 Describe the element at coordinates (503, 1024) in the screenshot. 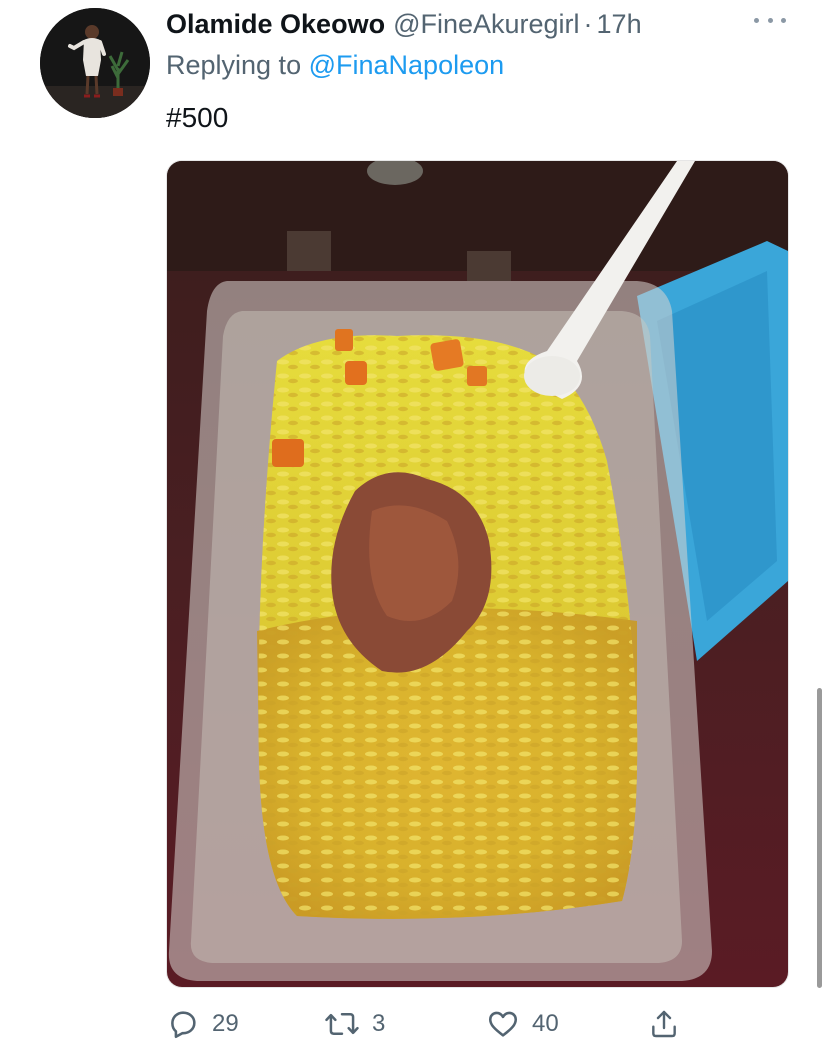

I see `heart-icon` at that location.